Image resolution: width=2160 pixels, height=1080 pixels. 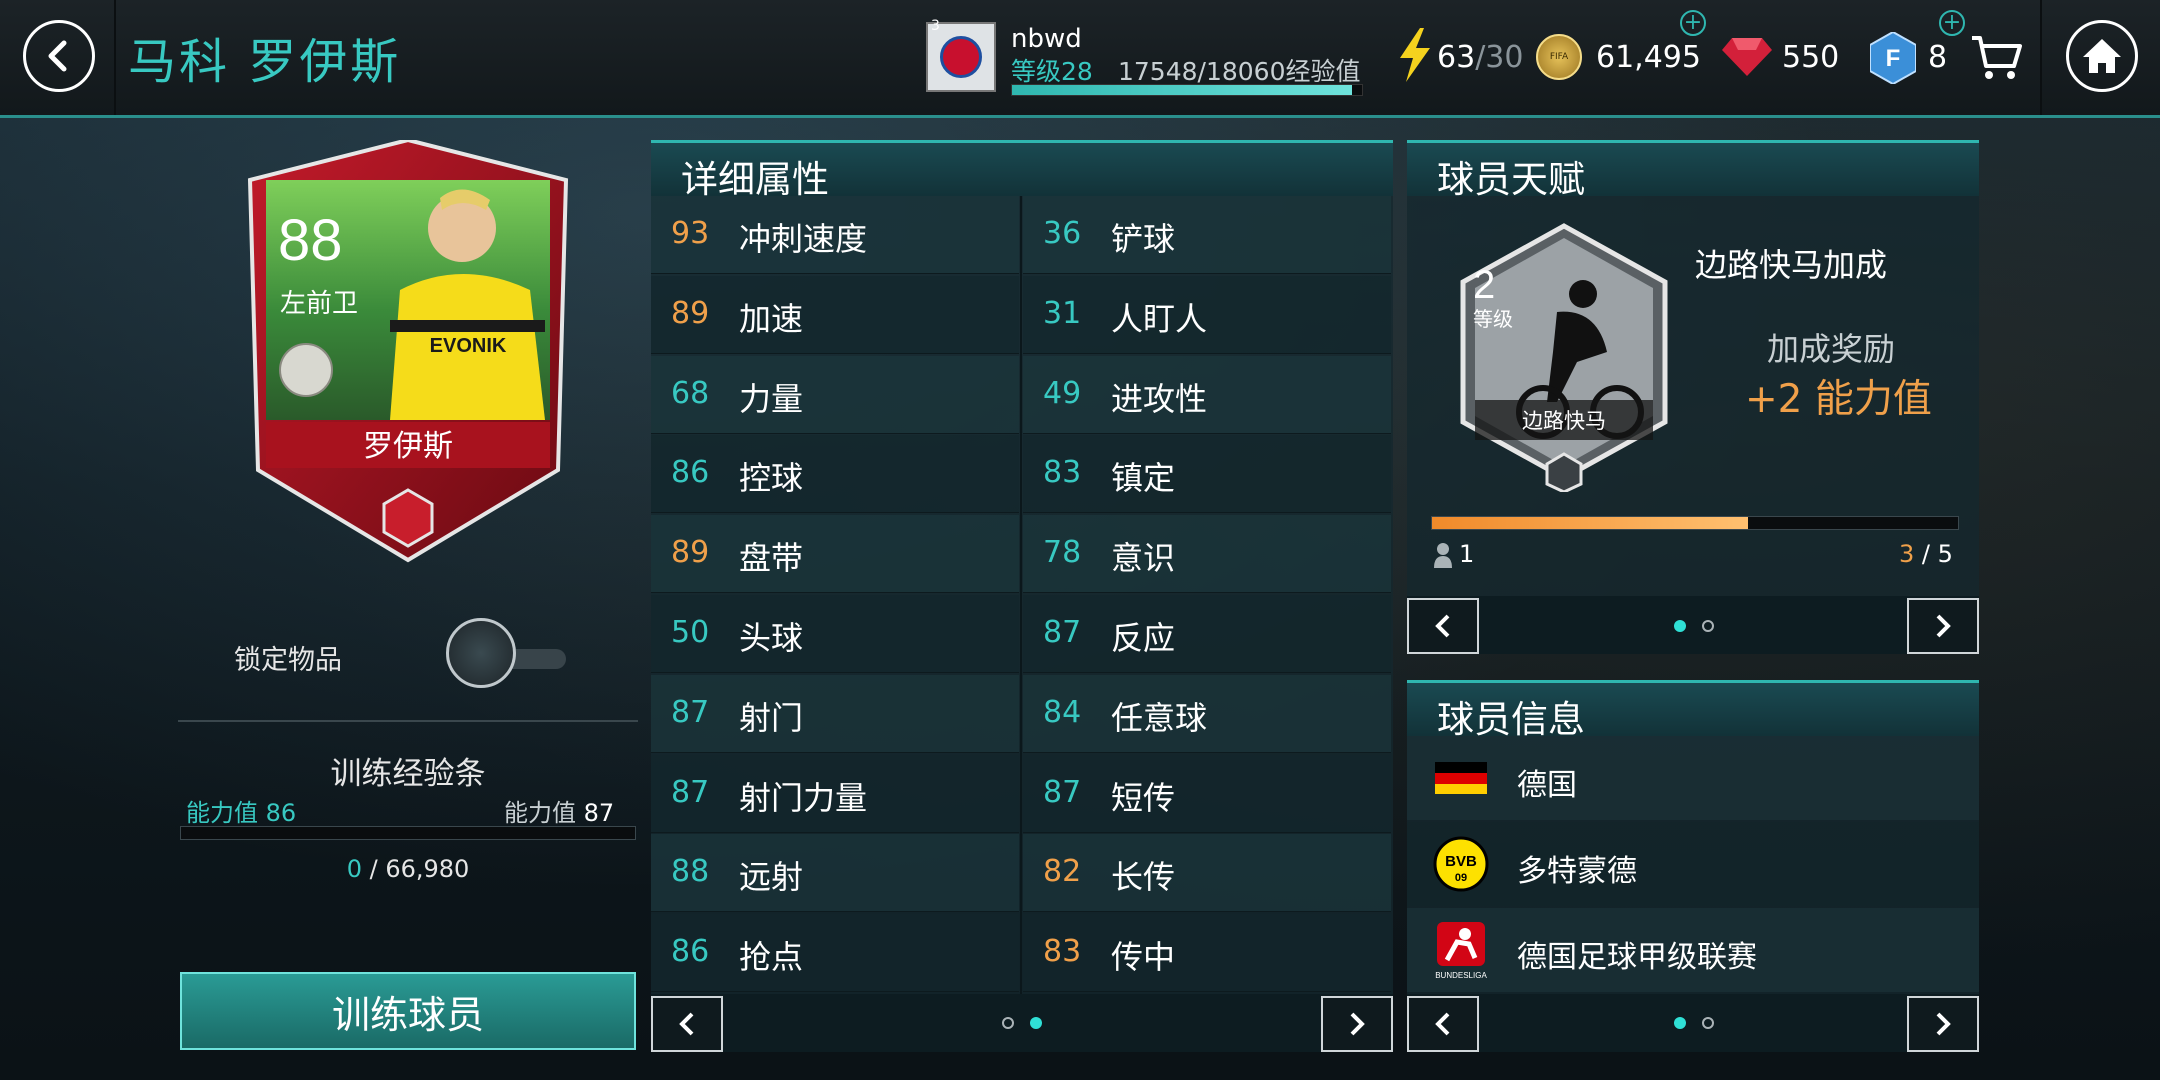 What do you see at coordinates (1511, 719) in the screenshot?
I see `player-info-title: 球员信息` at bounding box center [1511, 719].